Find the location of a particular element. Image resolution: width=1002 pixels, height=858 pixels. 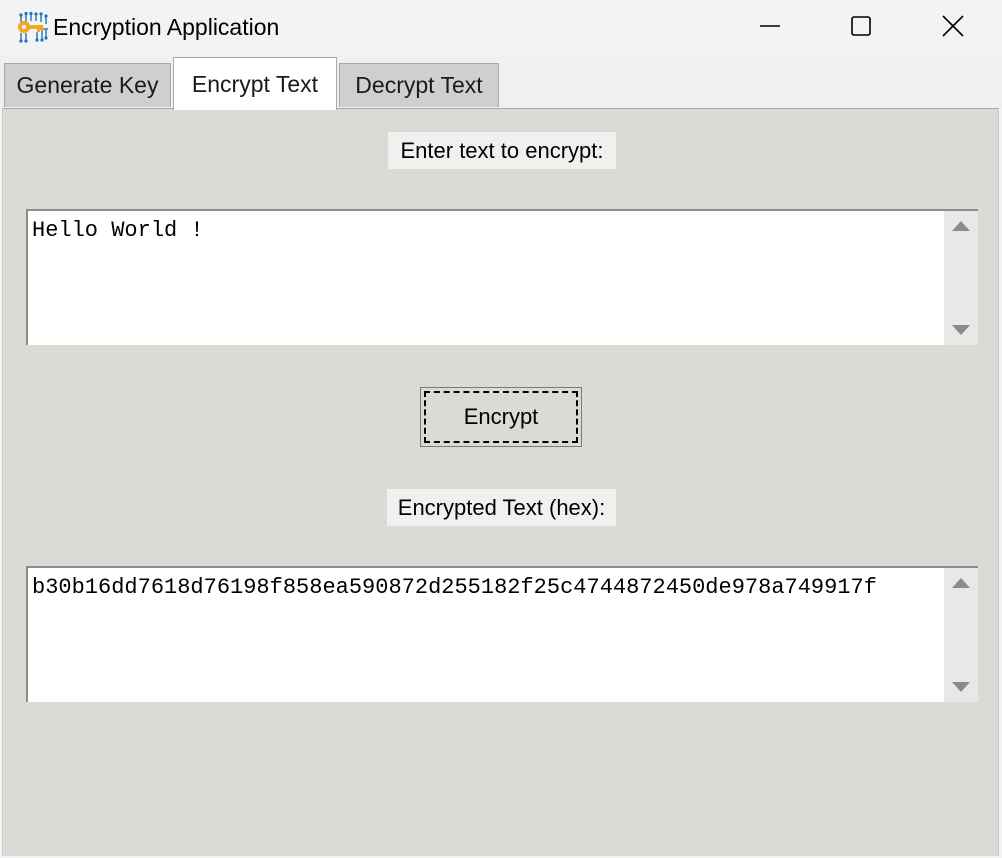

tab-generate-key: Generate Key is located at coordinates (87, 85).